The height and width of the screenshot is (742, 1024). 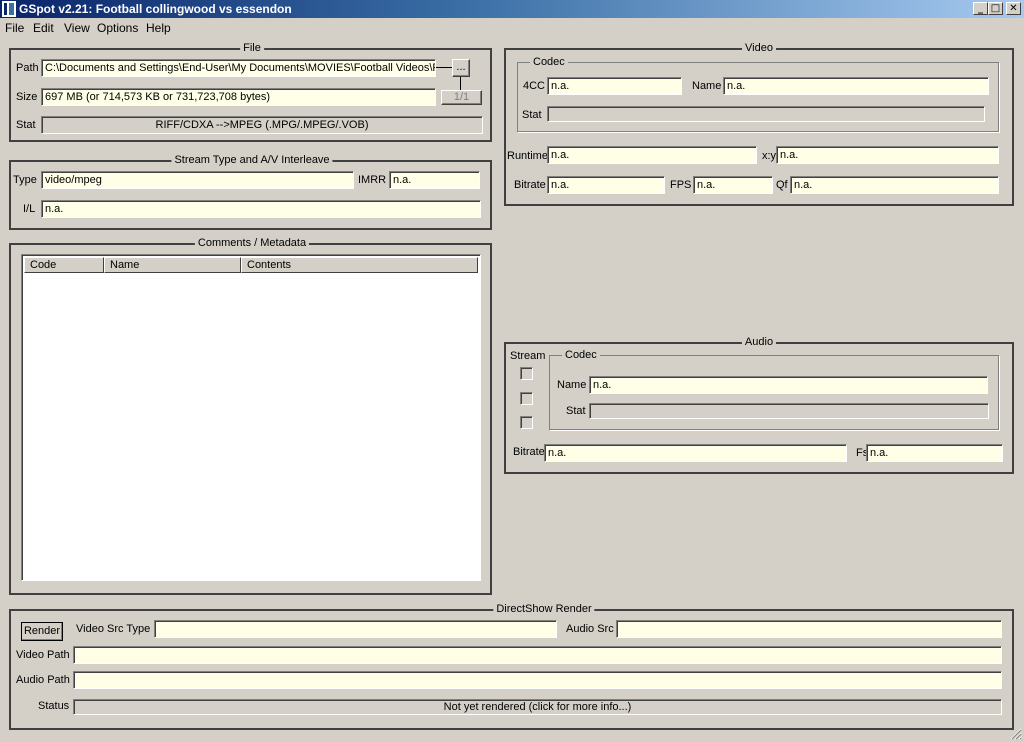 I want to click on resize-grip-icon, so click(x=1016, y=734).